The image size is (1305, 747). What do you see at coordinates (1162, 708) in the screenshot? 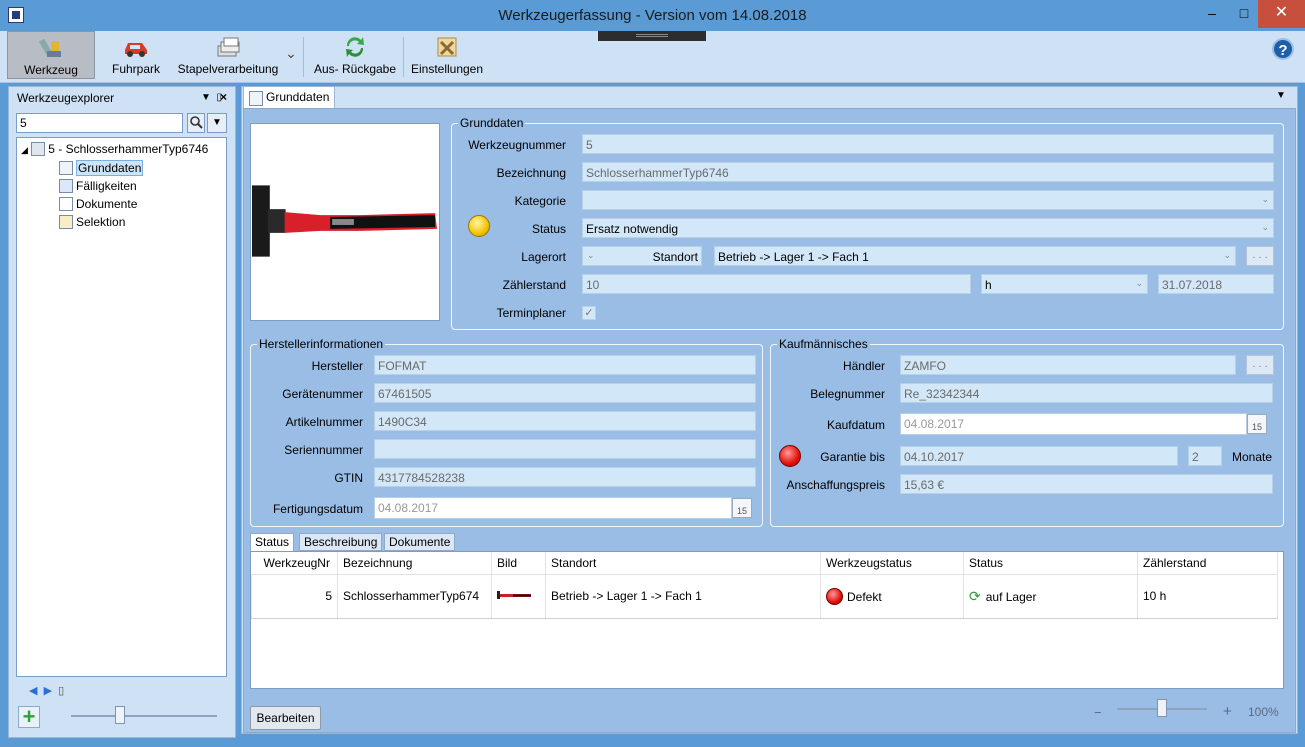
I see `zoom-slider-thumb` at bounding box center [1162, 708].